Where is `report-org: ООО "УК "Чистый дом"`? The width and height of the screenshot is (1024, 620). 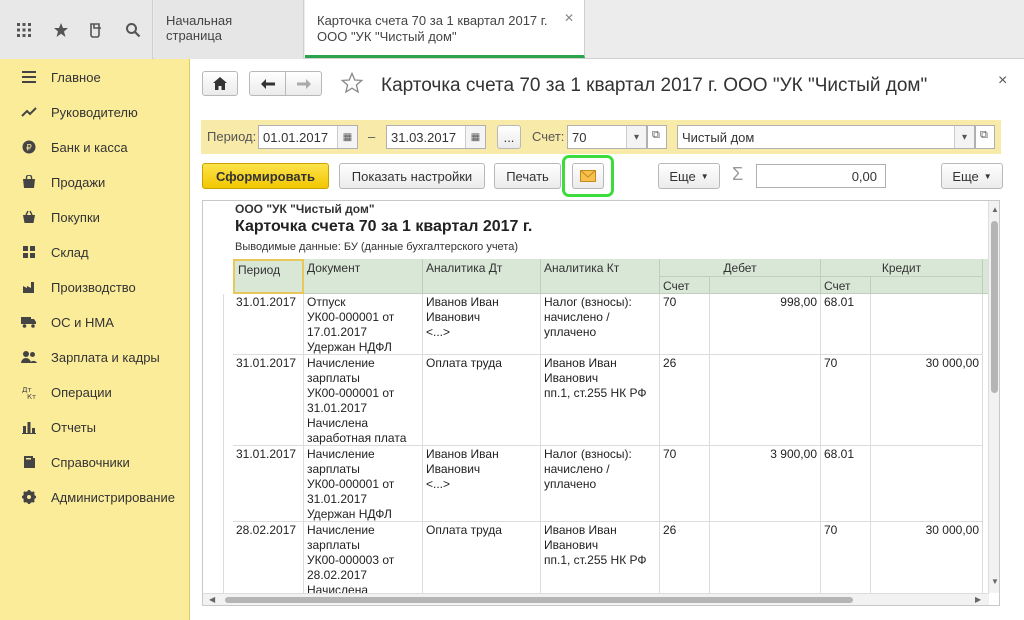 report-org: ООО "УК "Чистый дом" is located at coordinates (305, 209).